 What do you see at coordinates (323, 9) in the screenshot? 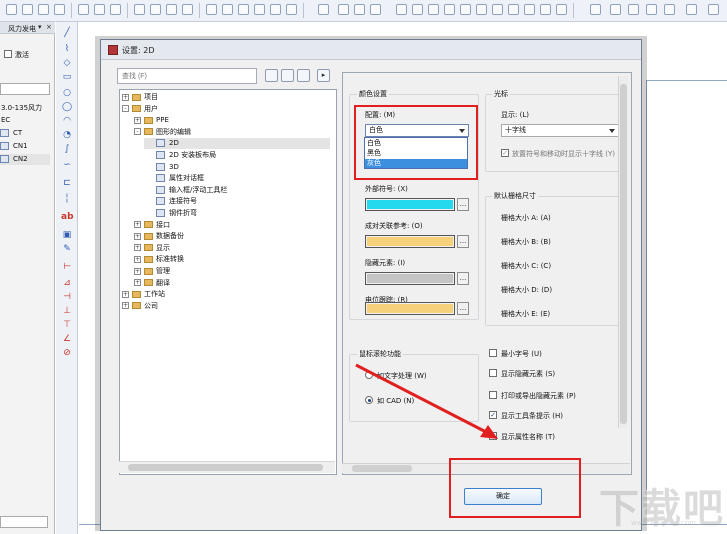
I see `grid-icon` at bounding box center [323, 9].